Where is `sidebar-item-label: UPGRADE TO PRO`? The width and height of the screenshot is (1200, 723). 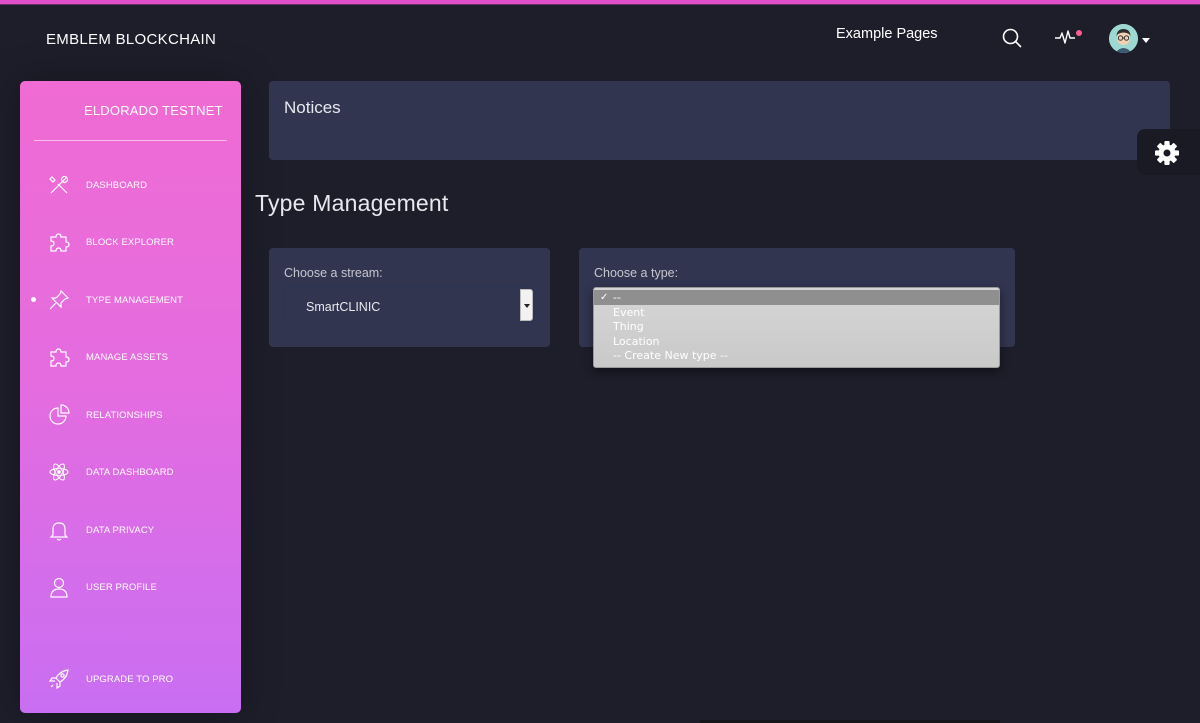 sidebar-item-label: UPGRADE TO PRO is located at coordinates (130, 679).